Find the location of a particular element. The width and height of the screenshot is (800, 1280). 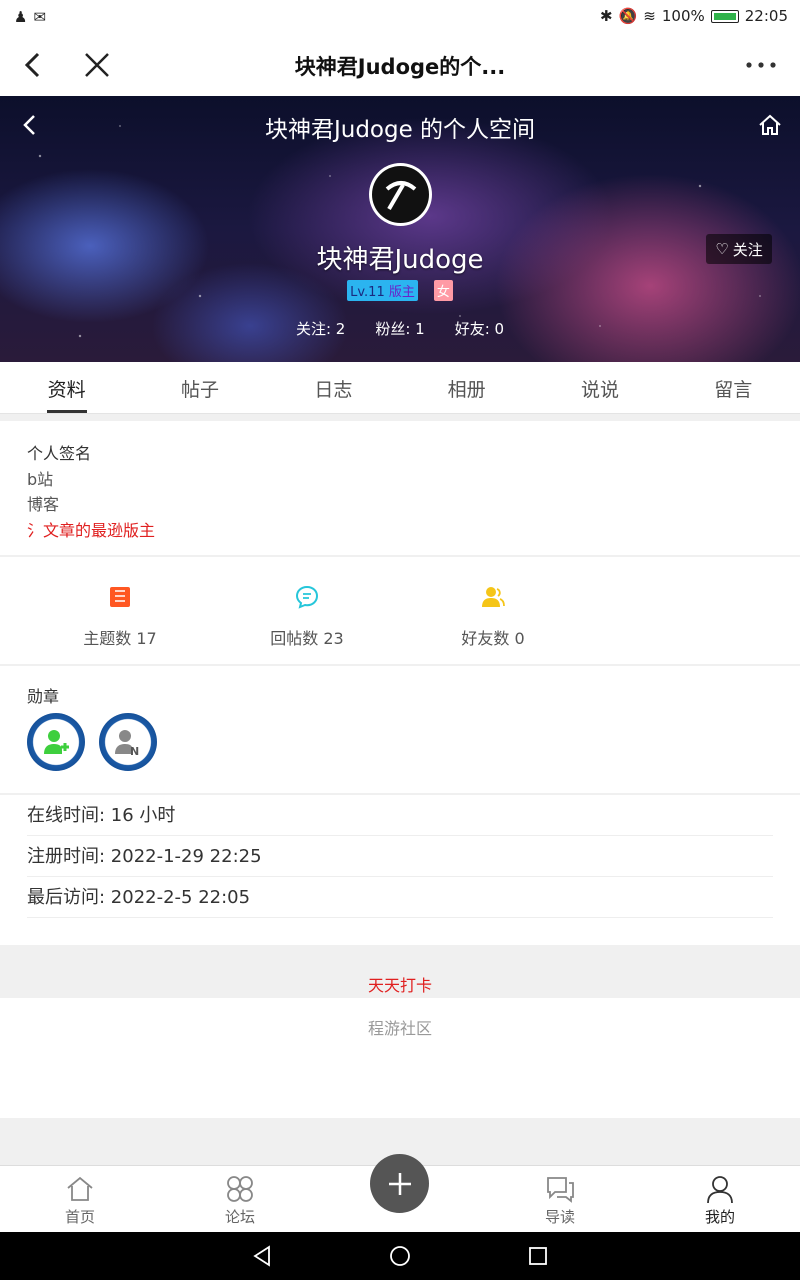

forum-icon is located at coordinates (240, 1189).